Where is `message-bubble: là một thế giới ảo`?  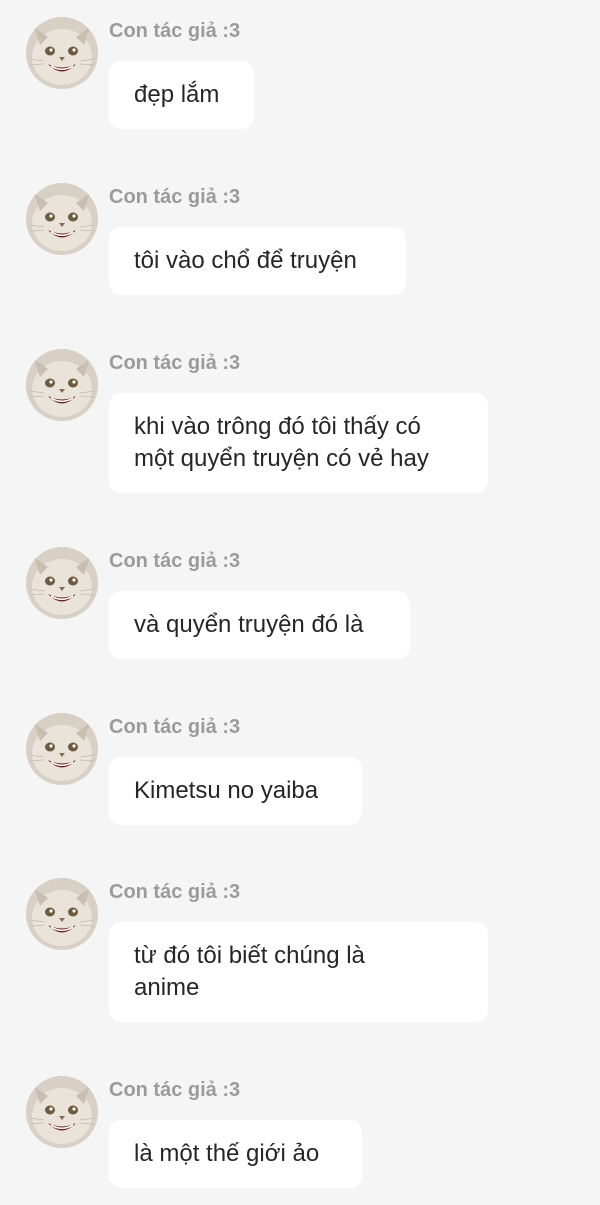 message-bubble: là một thế giới ảo is located at coordinates (235, 1154).